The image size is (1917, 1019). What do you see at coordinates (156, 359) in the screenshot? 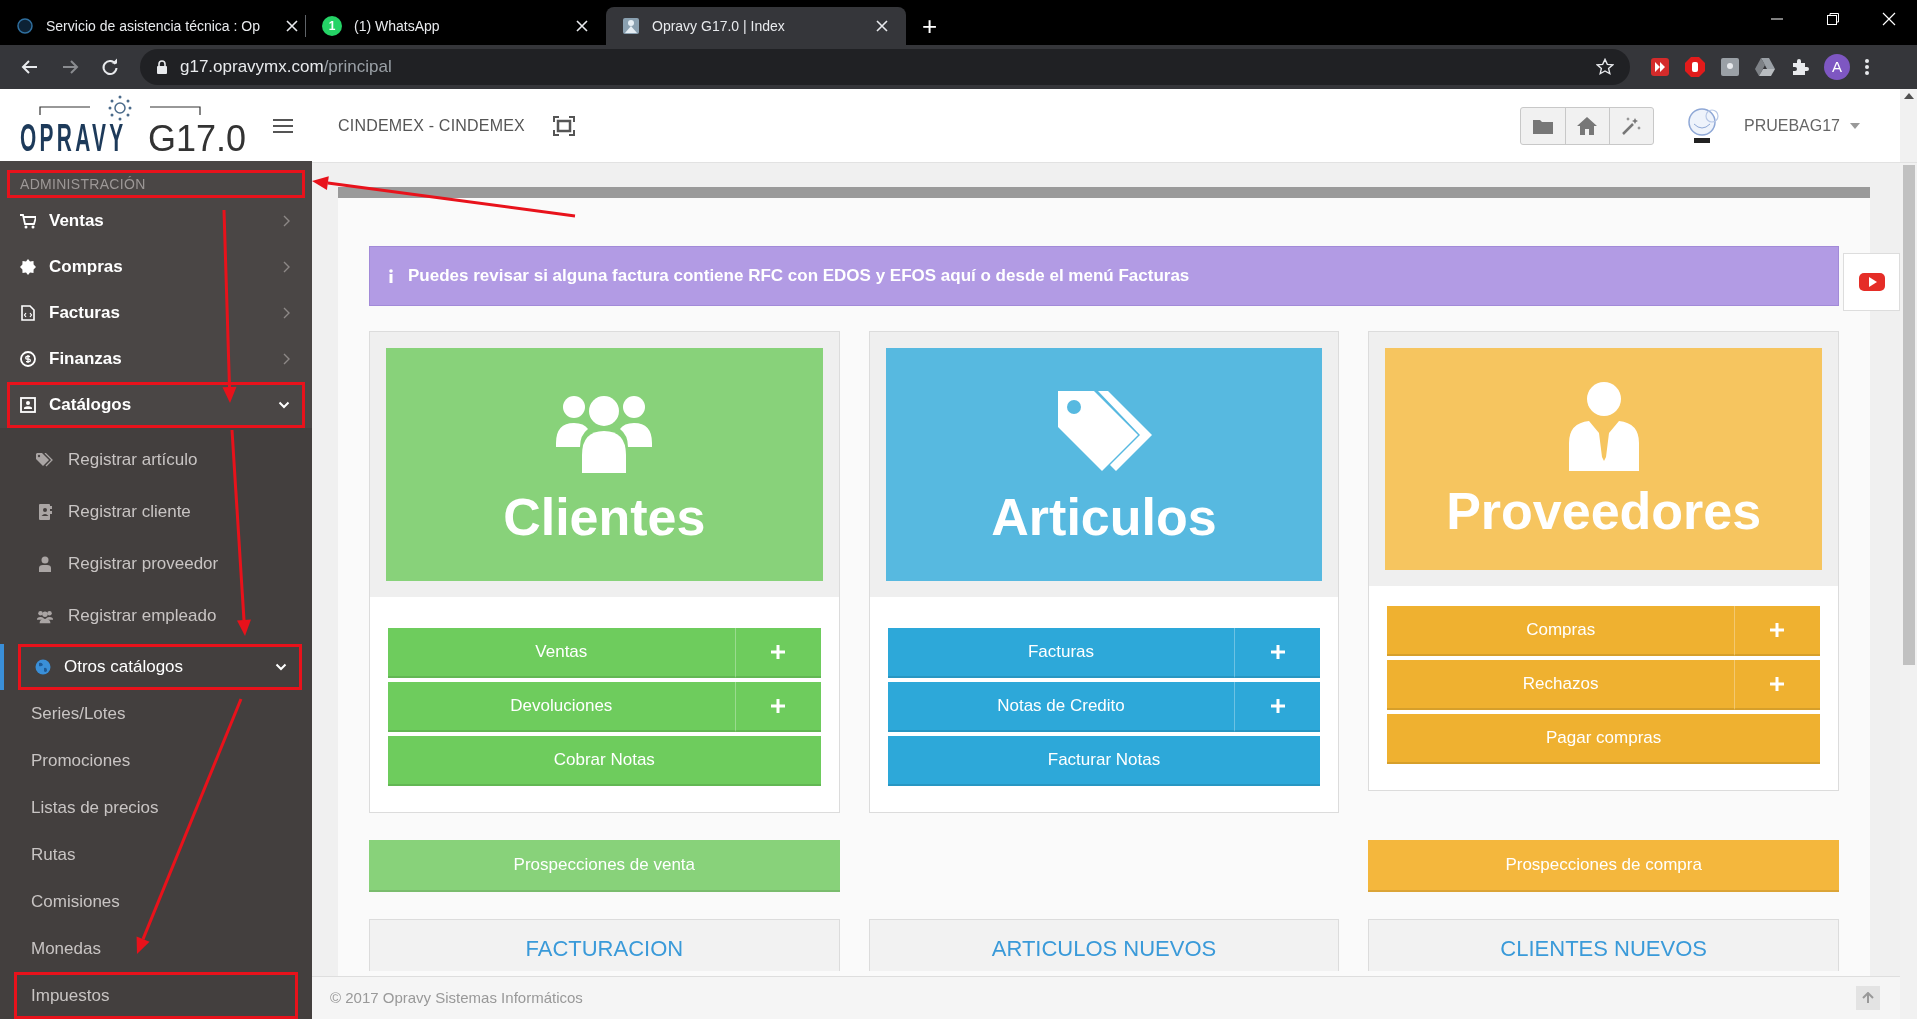
I see `sidebar-item: Finanzas` at bounding box center [156, 359].